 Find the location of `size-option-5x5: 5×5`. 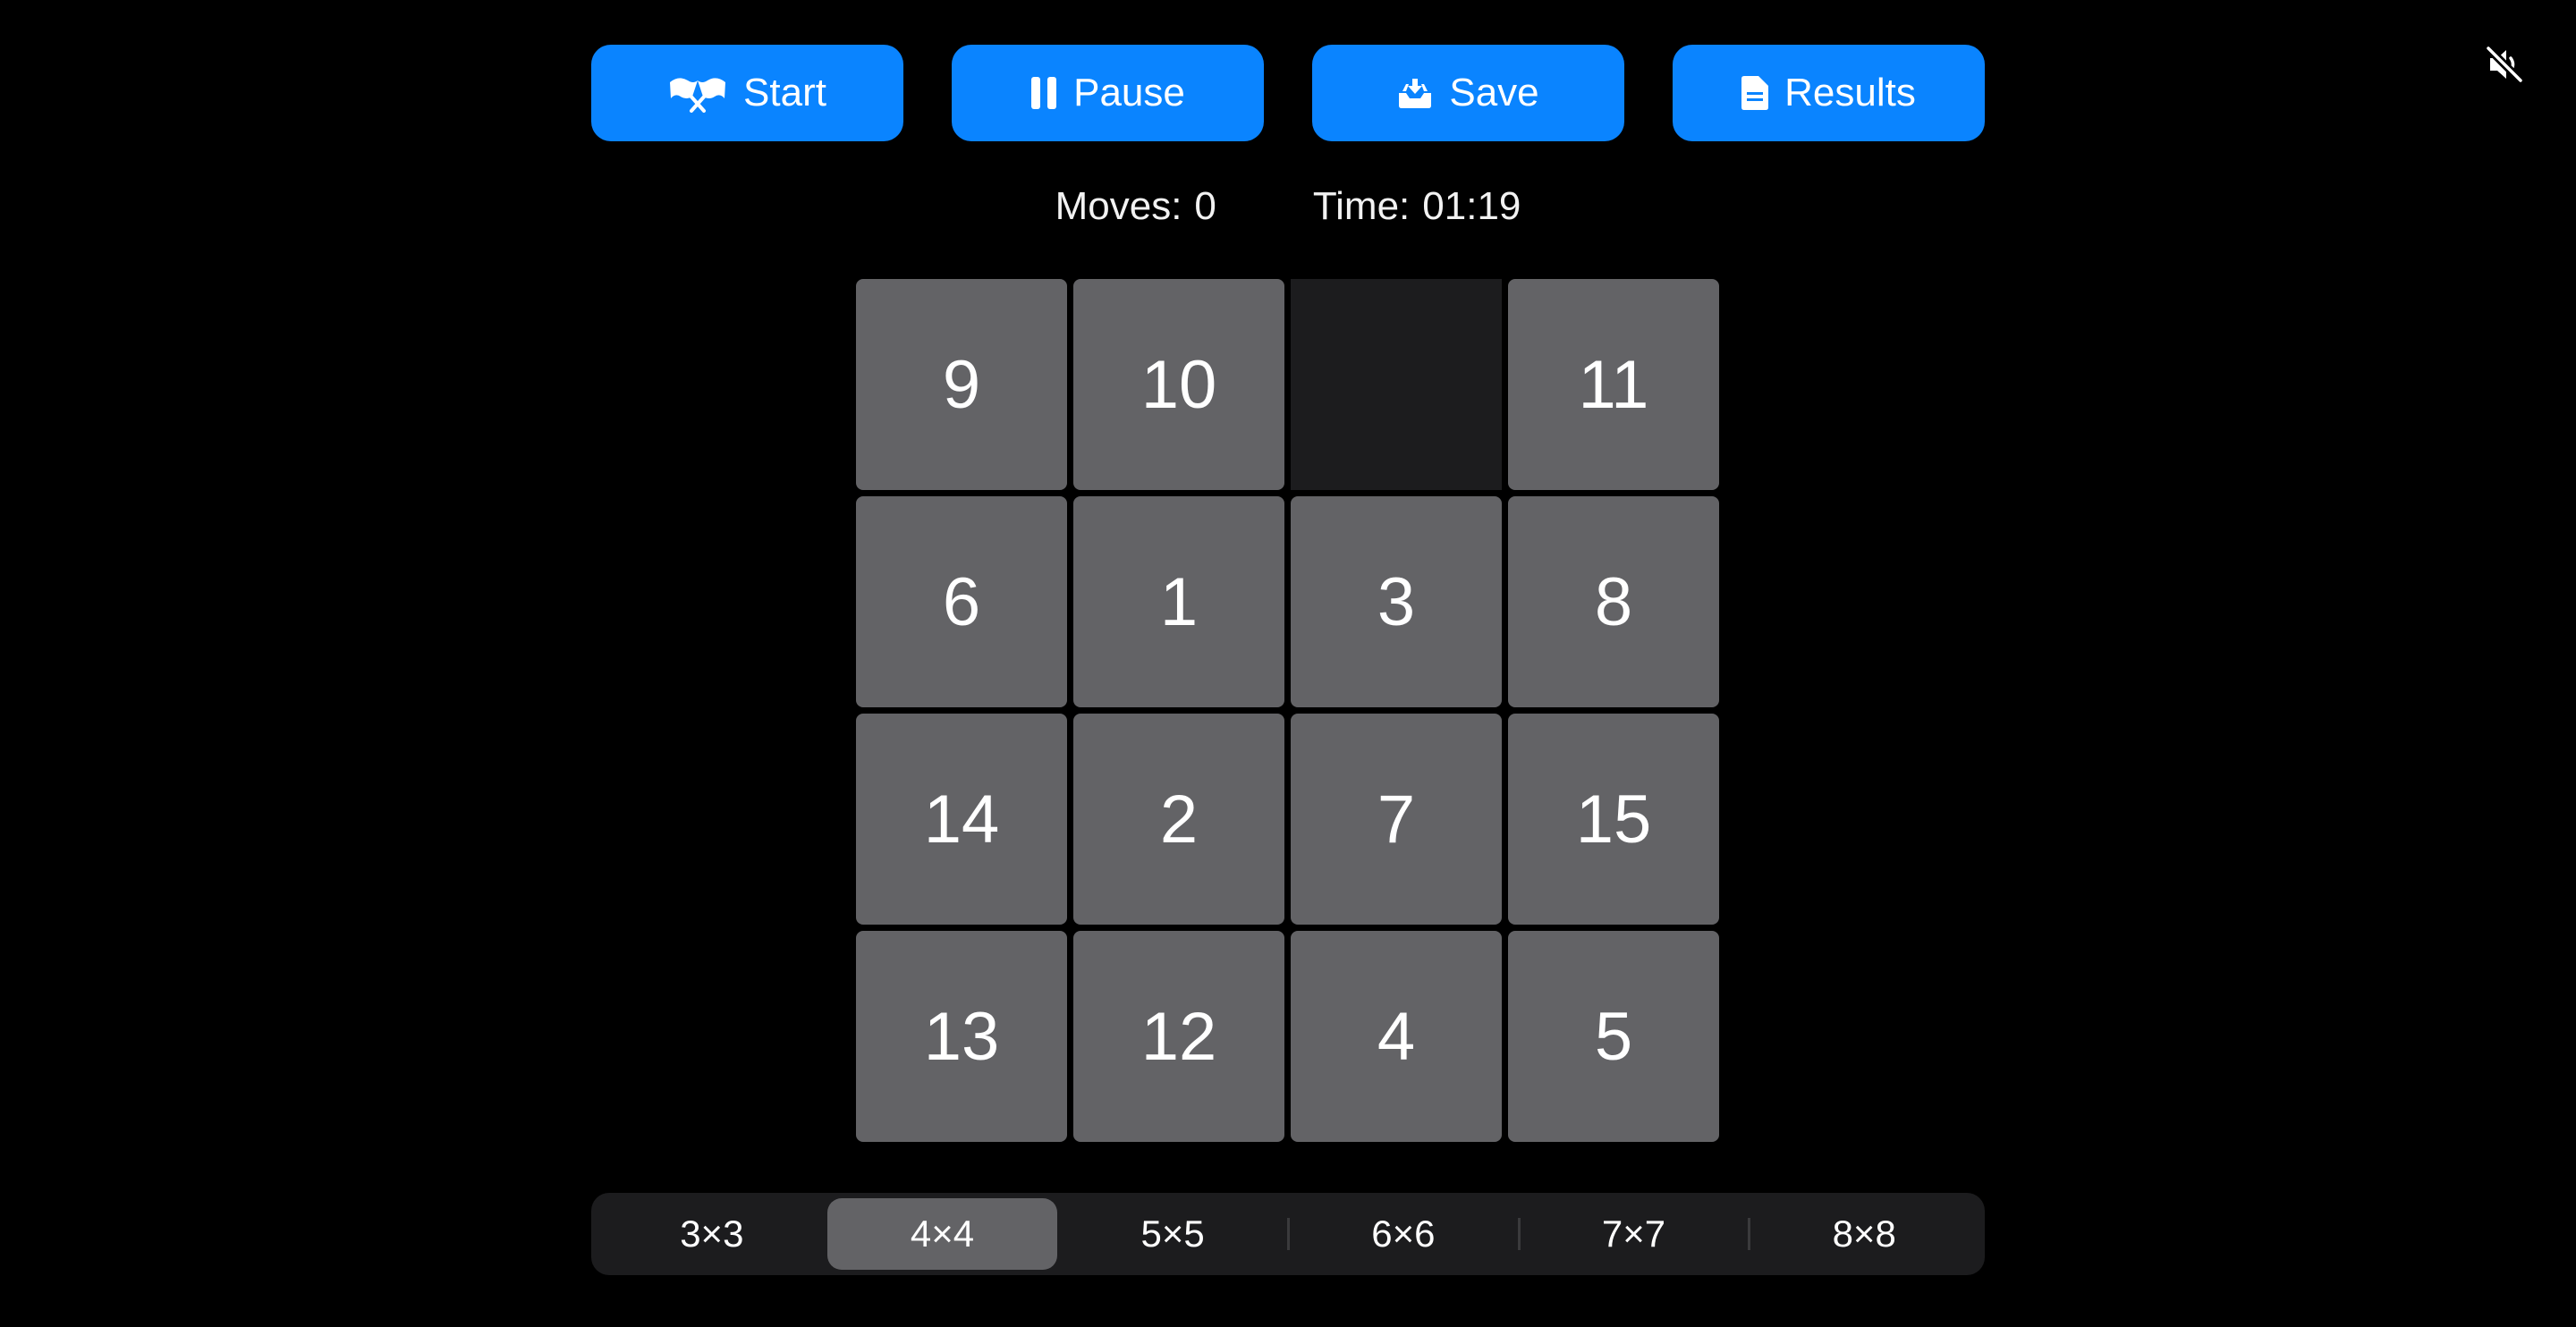

size-option-5x5: 5×5 is located at coordinates (1172, 1234).